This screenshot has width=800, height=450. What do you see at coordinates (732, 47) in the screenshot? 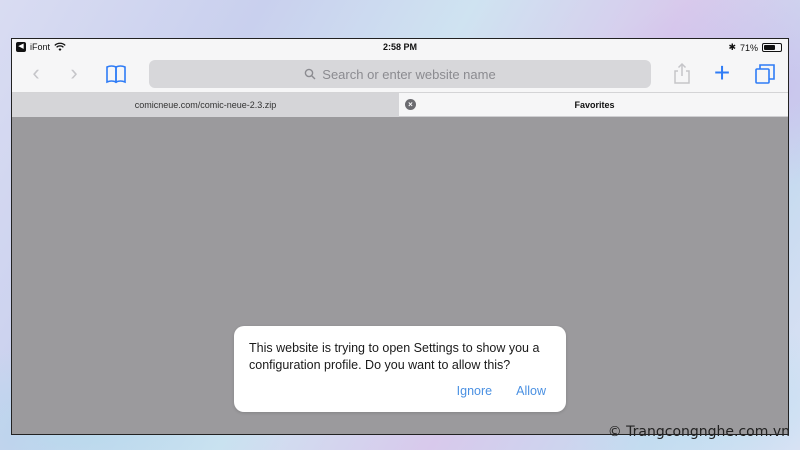
I see `bluetooth-icon: ✱` at bounding box center [732, 47].